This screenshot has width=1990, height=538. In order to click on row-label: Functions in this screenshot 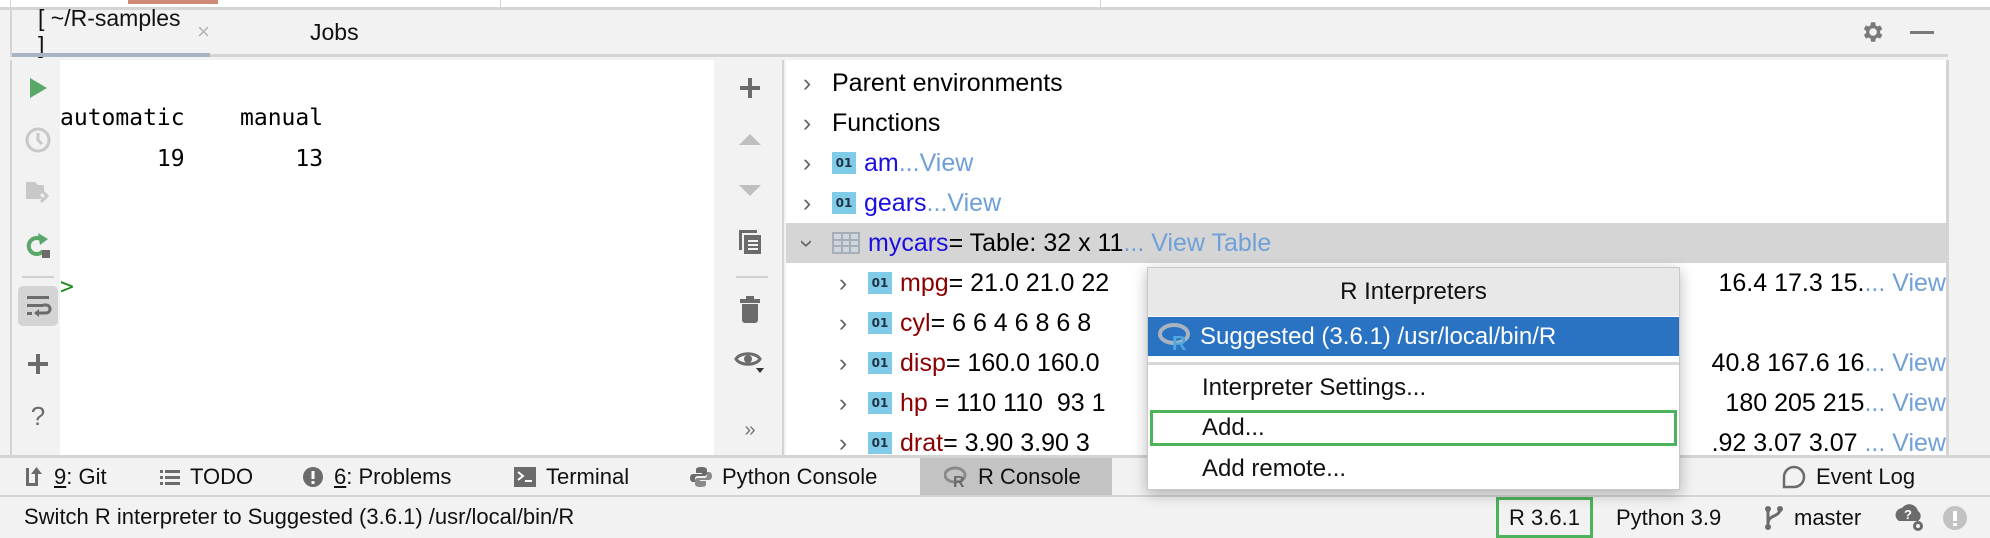, I will do `click(886, 122)`.